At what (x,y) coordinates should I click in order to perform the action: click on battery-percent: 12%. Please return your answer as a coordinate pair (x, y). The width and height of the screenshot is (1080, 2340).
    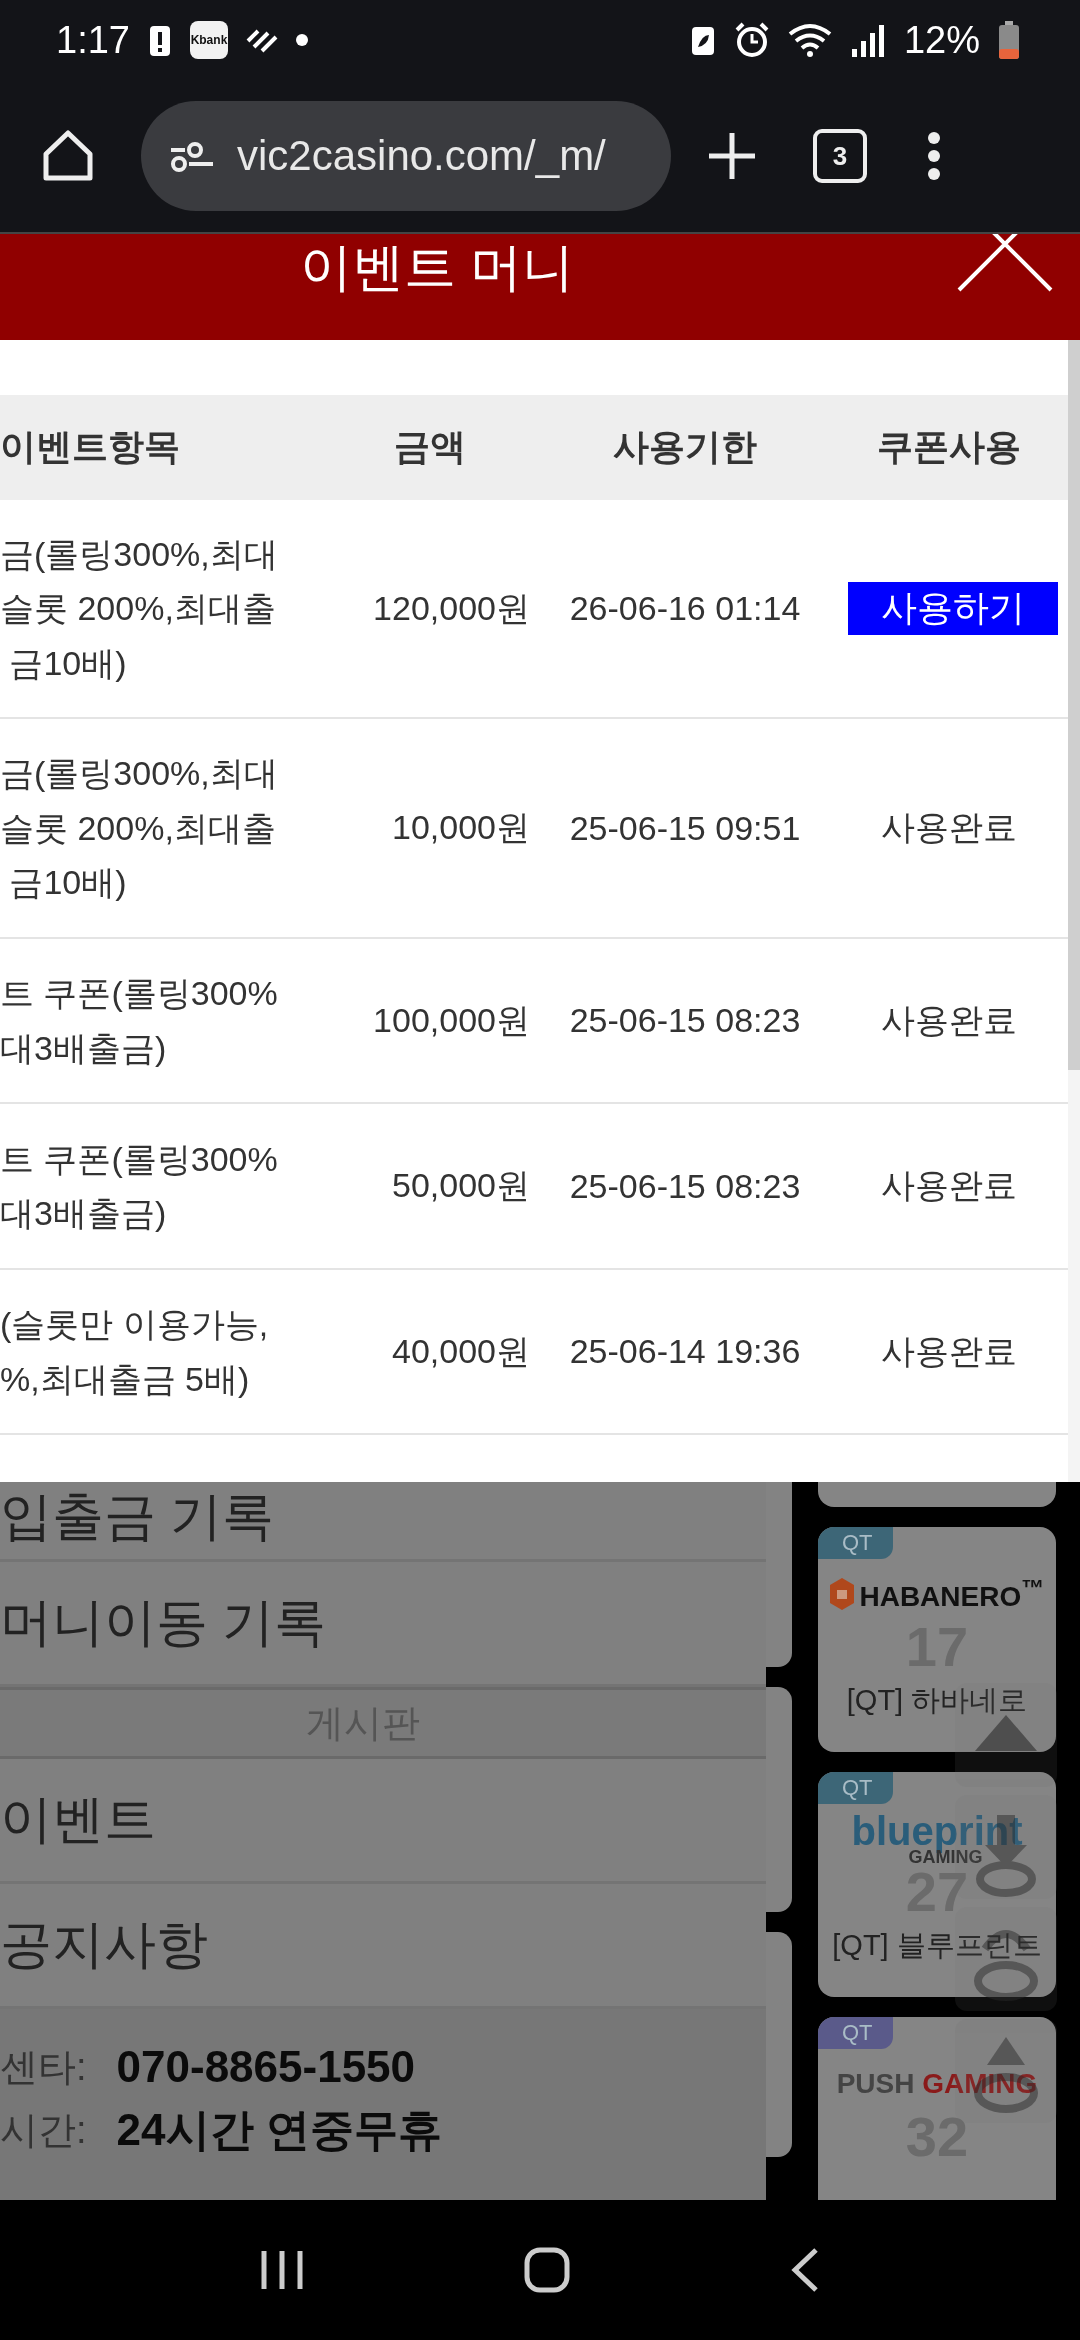
    Looking at the image, I should click on (941, 40).